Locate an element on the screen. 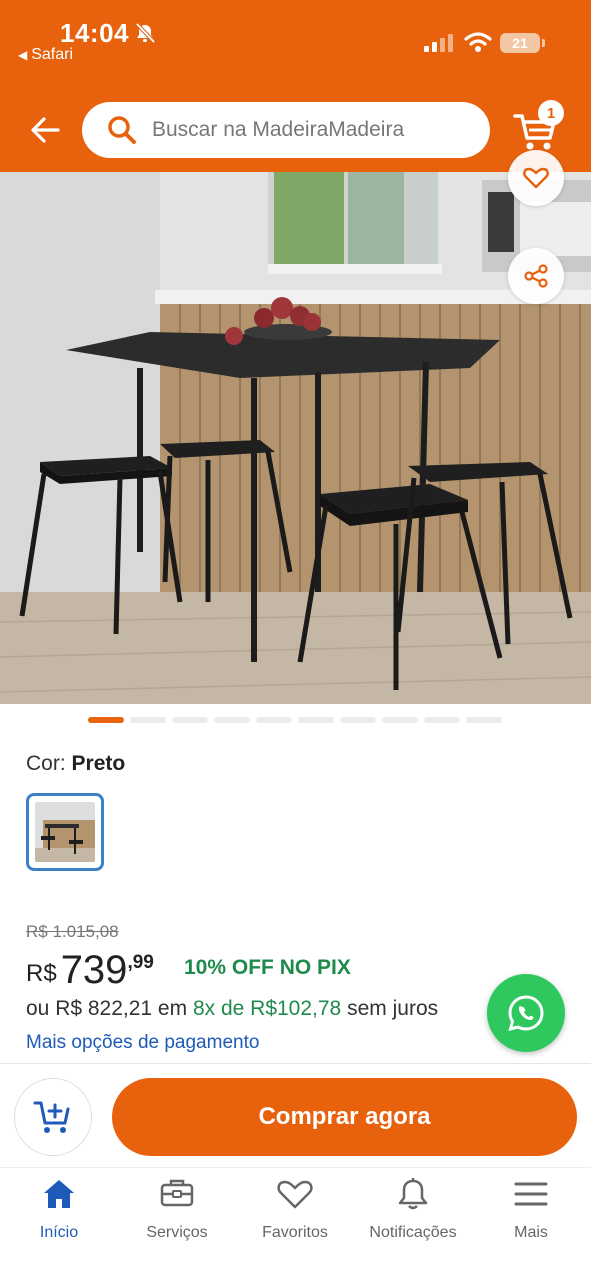 This screenshot has height=1280, width=591. installments-prefix: ou R$ 822,21 em is located at coordinates (107, 1008).